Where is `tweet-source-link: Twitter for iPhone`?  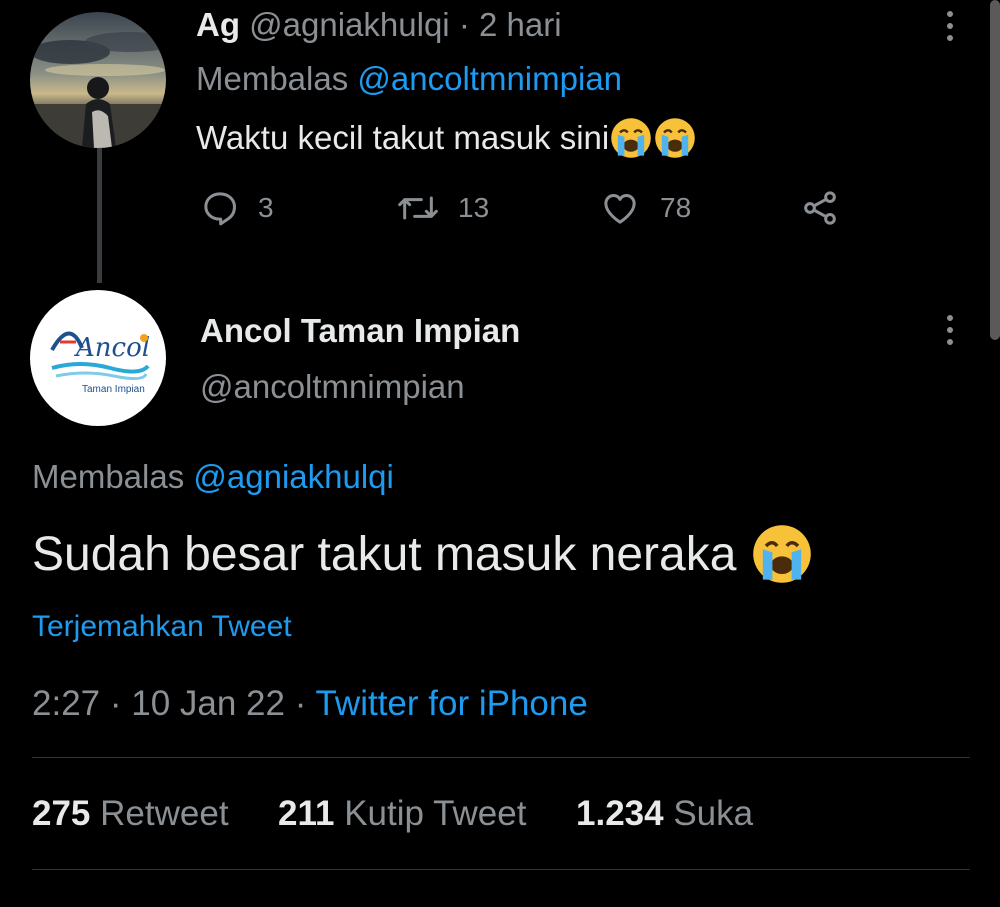 tweet-source-link: Twitter for iPhone is located at coordinates (451, 703).